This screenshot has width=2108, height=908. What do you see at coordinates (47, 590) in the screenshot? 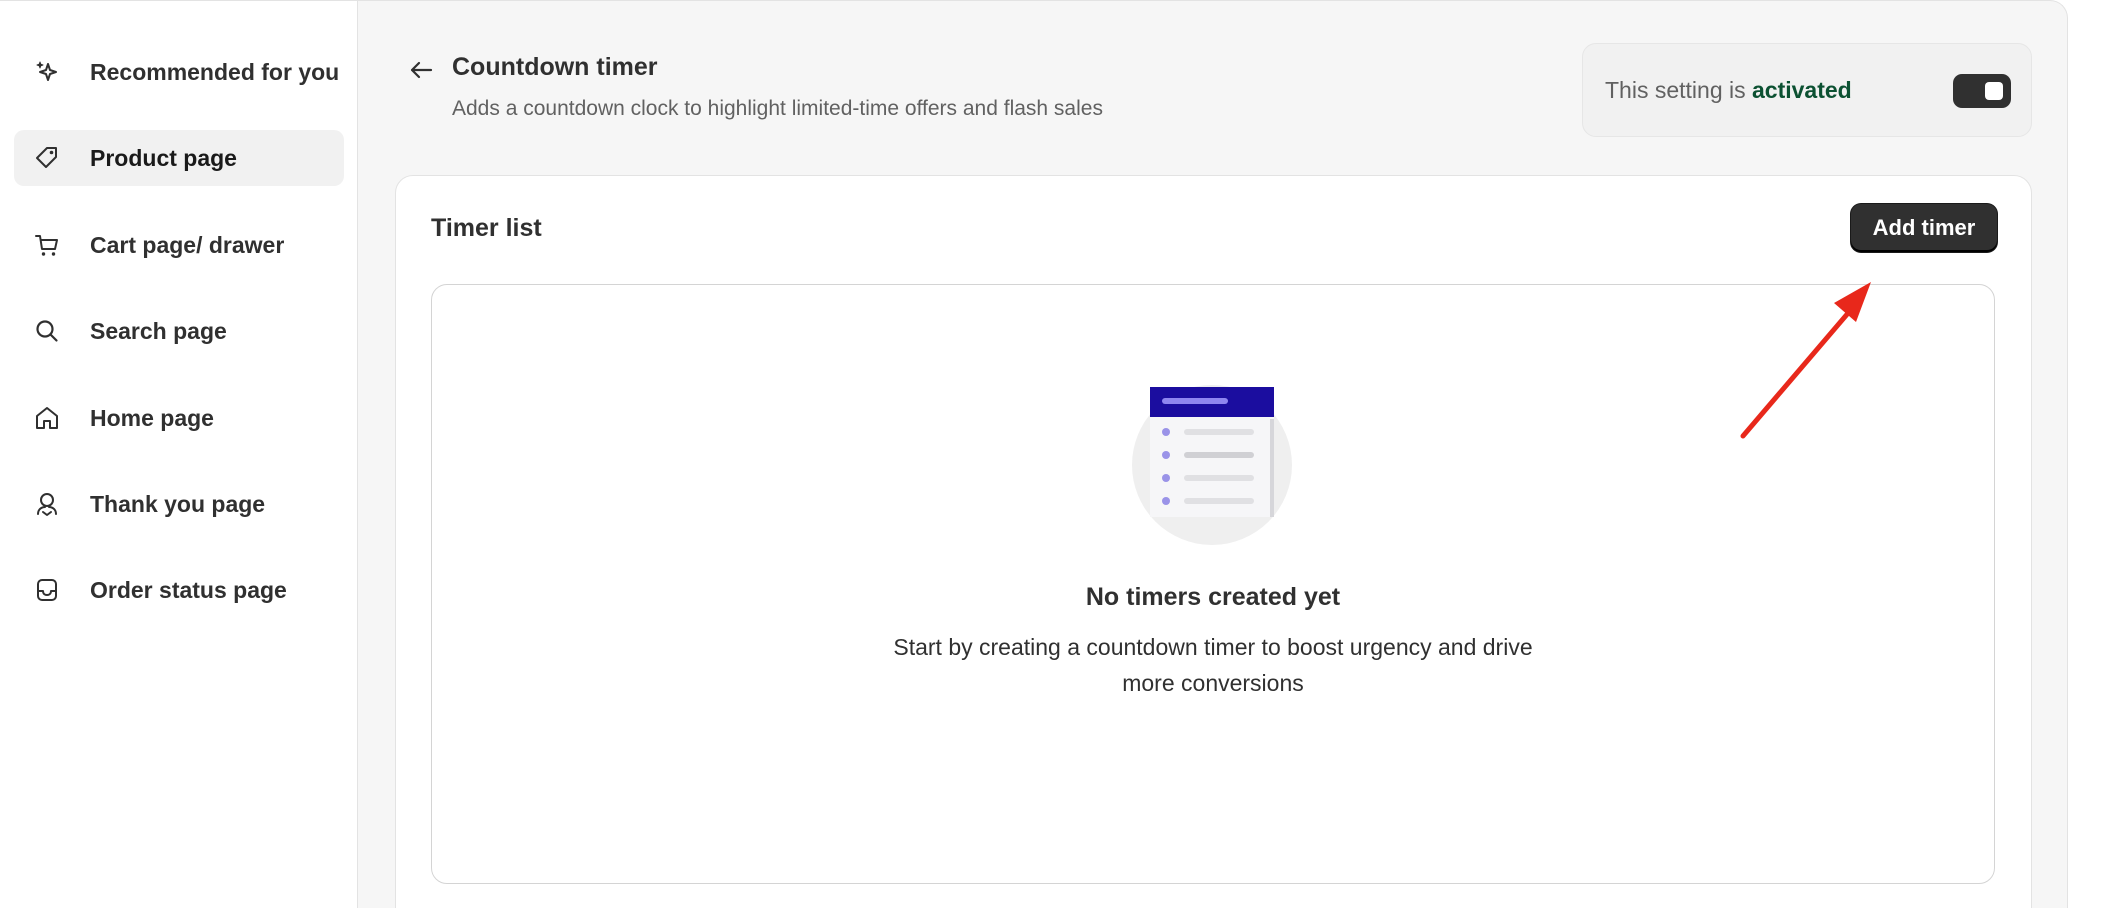
I see `inbox-icon` at bounding box center [47, 590].